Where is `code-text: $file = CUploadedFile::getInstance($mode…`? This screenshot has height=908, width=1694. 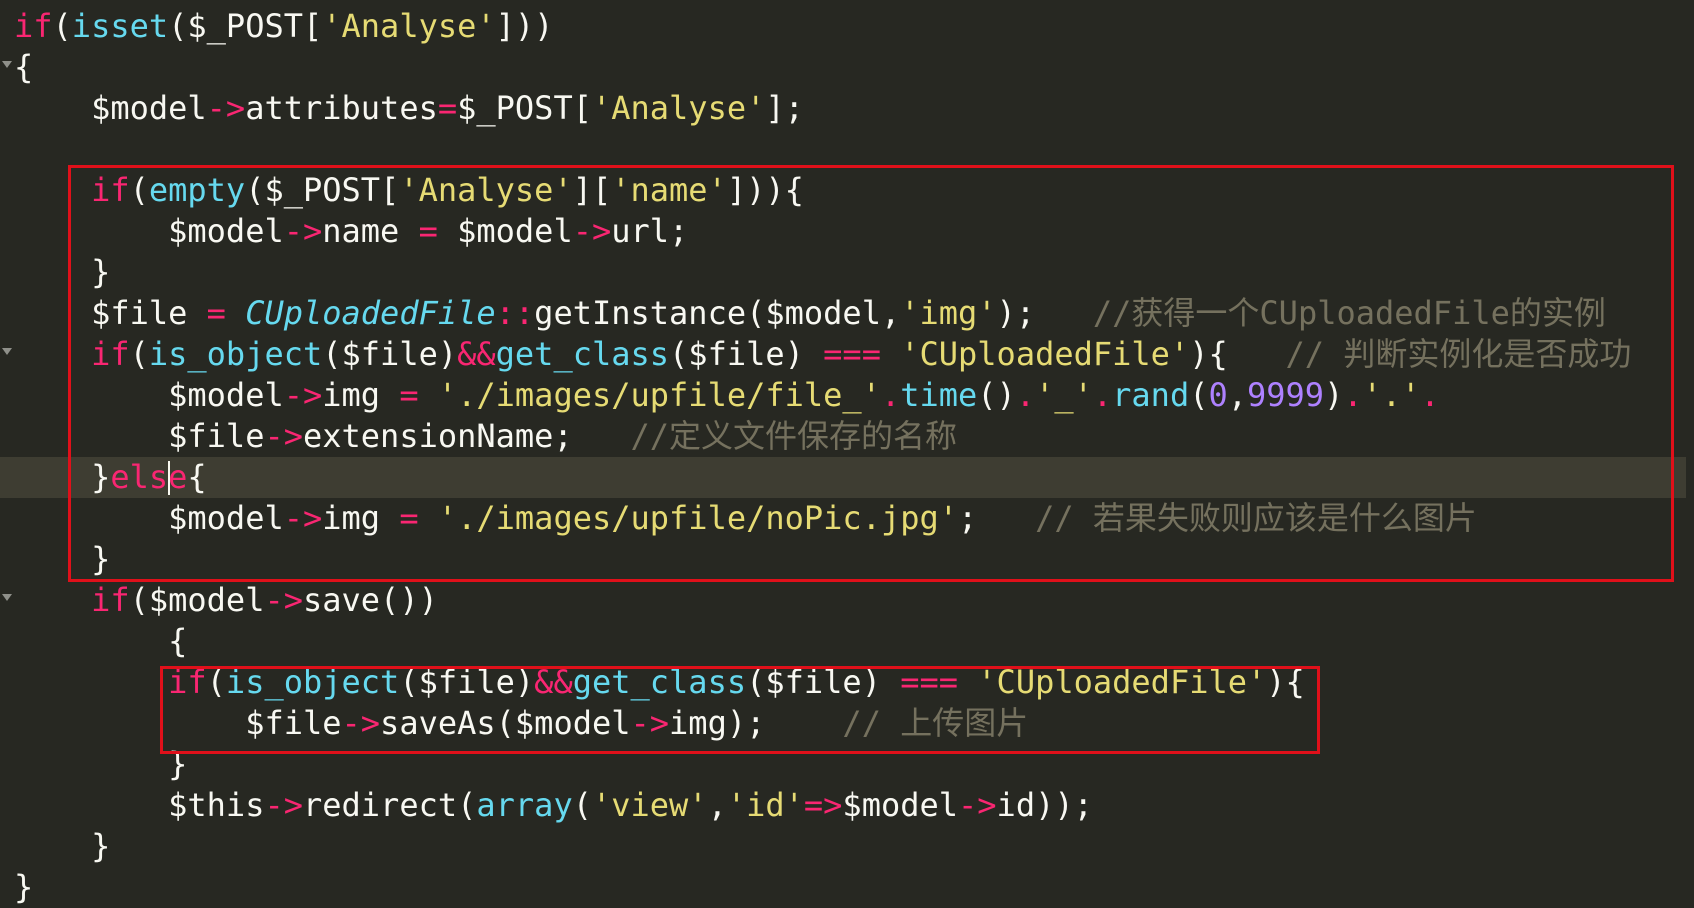 code-text: $file = CUploadedFile::getInstance($mode… is located at coordinates (810, 313).